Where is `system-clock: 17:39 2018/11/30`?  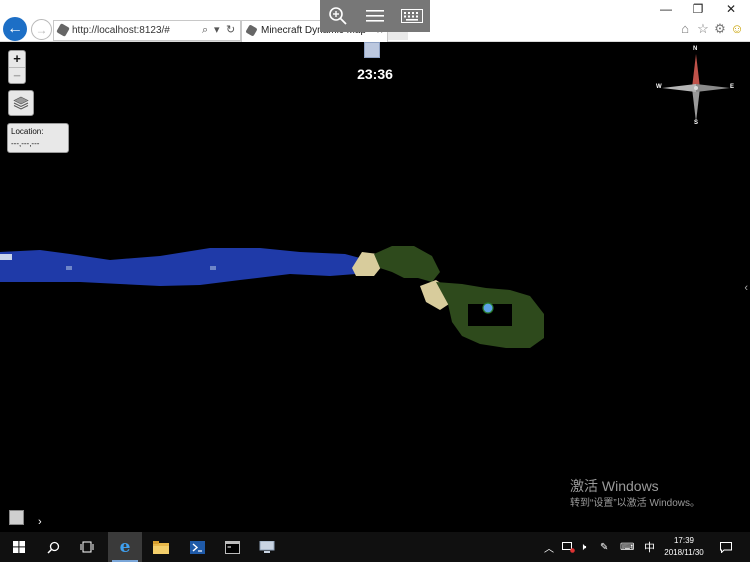
system-clock: 17:39 2018/11/30 is located at coordinates (684, 547).